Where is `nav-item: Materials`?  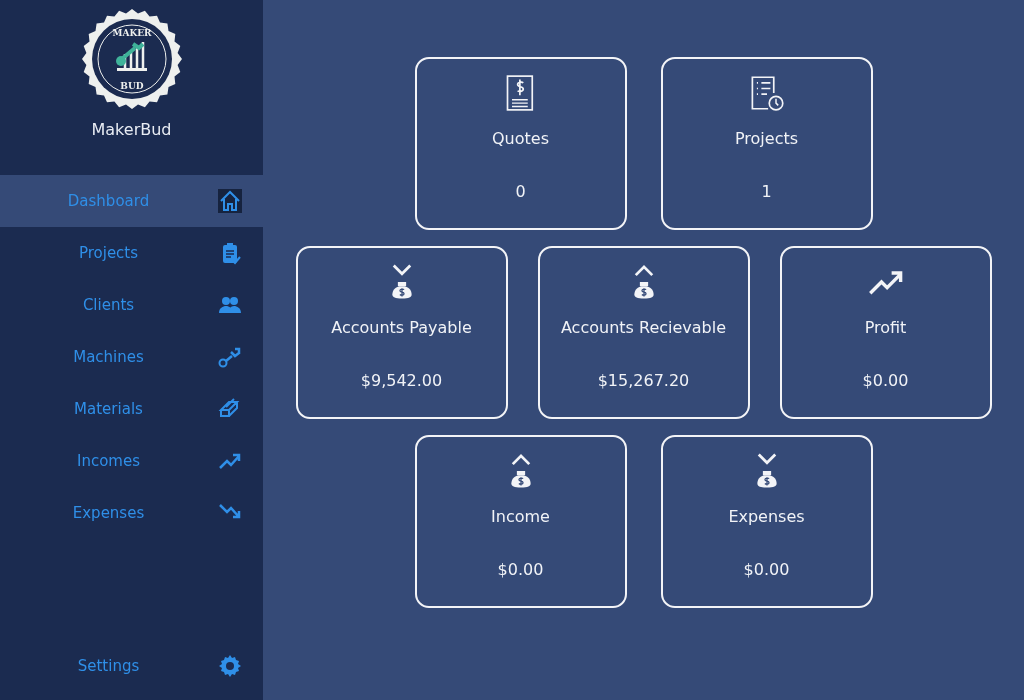
nav-item: Materials is located at coordinates (131, 409).